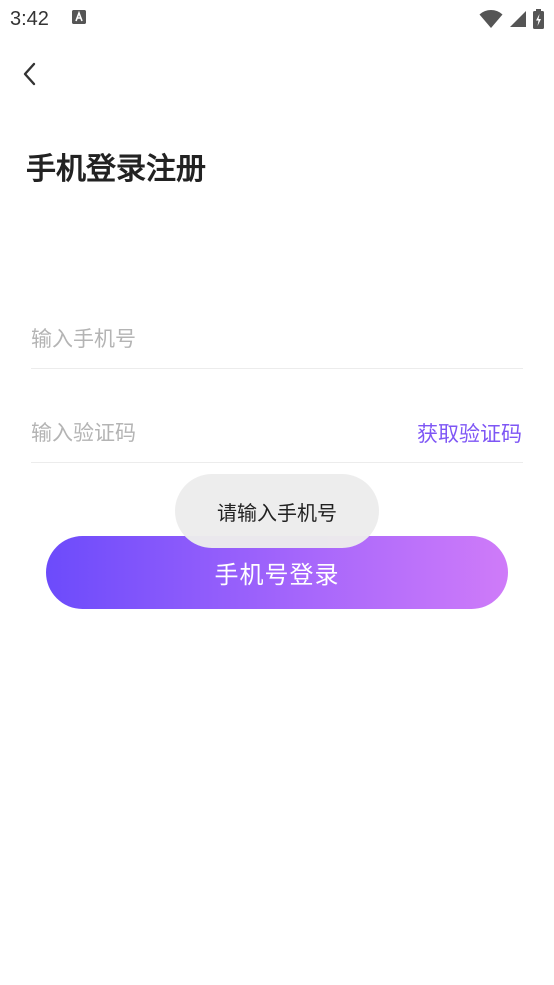 The width and height of the screenshot is (554, 985). What do you see at coordinates (3, 981) in the screenshot?
I see `corner-decoration` at bounding box center [3, 981].